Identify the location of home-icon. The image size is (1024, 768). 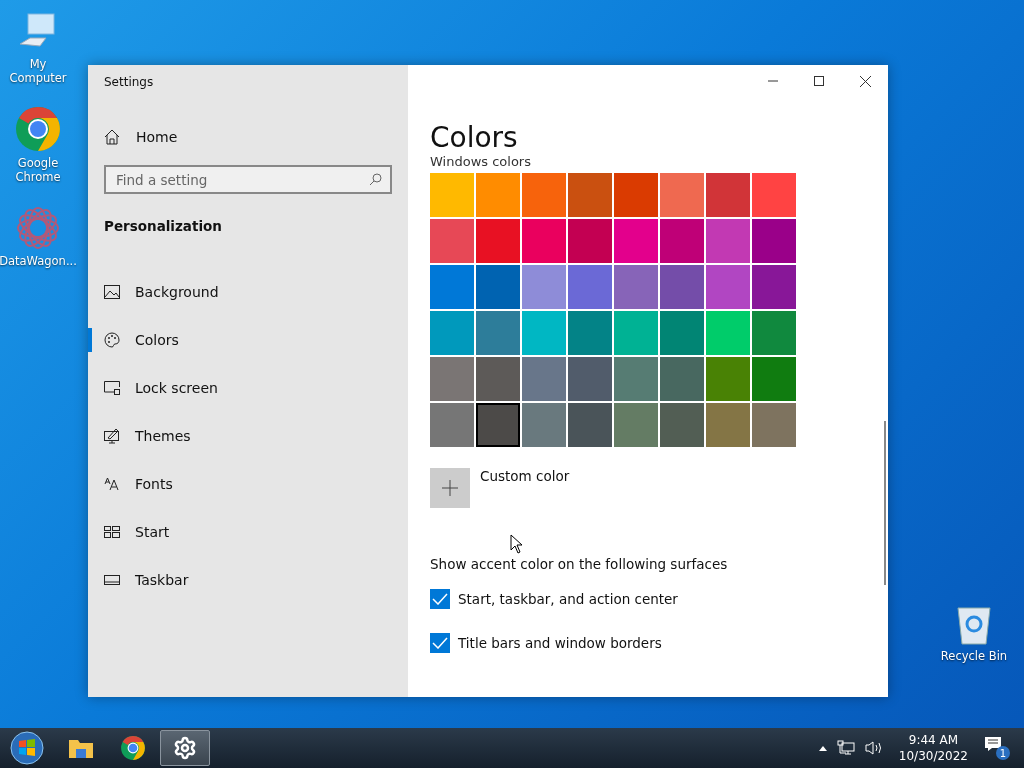
(112, 137).